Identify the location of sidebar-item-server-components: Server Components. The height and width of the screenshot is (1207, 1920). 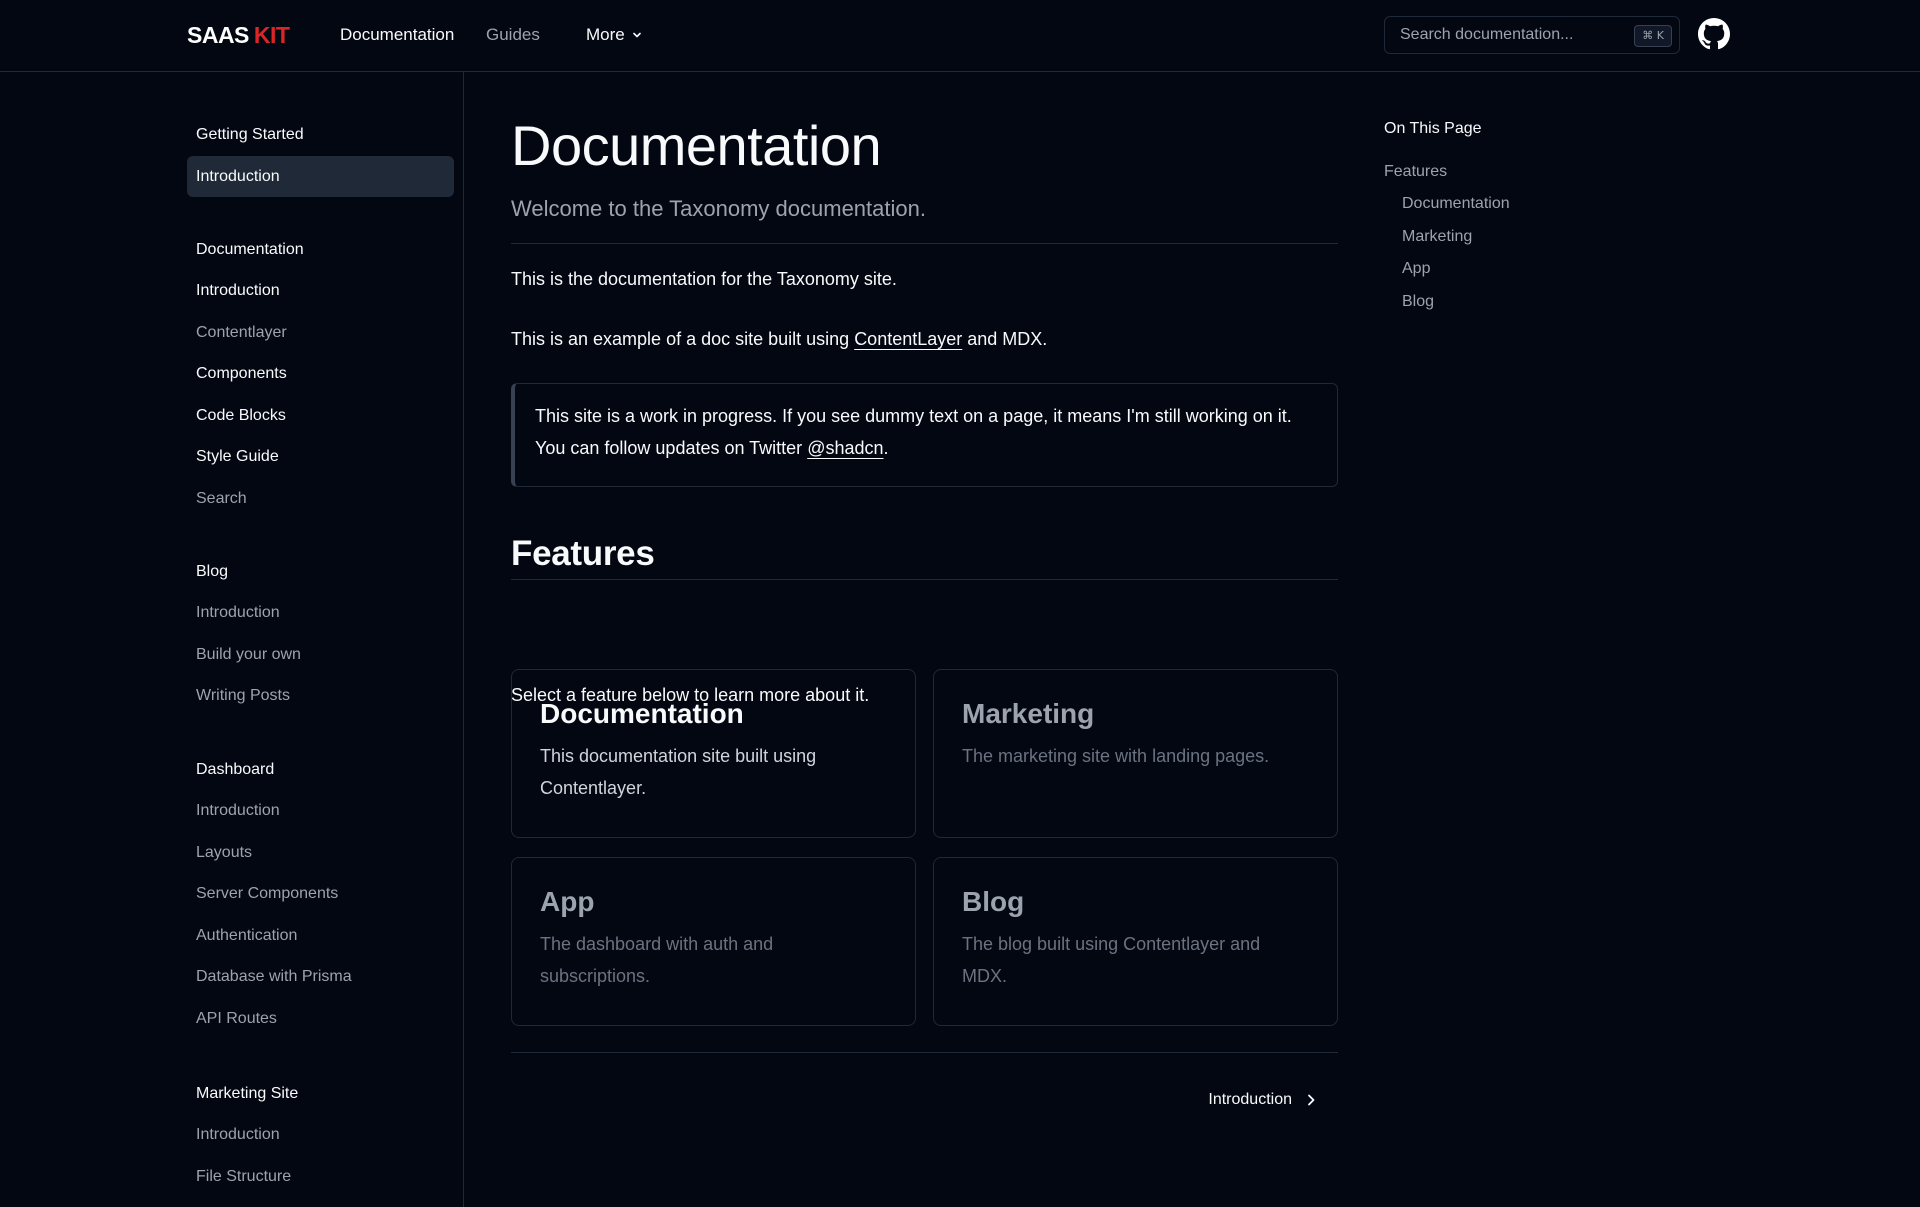
(320, 893).